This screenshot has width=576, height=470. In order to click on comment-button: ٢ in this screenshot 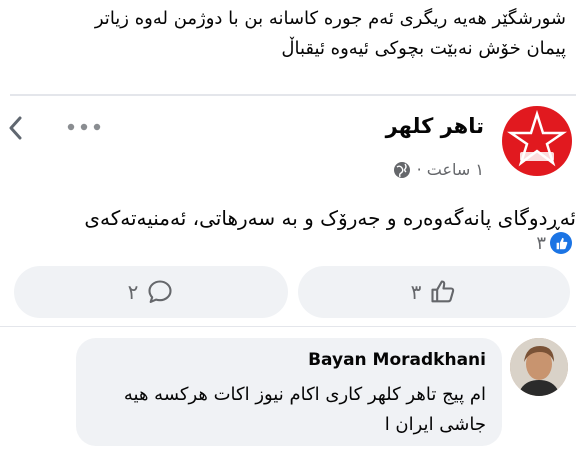, I will do `click(151, 292)`.